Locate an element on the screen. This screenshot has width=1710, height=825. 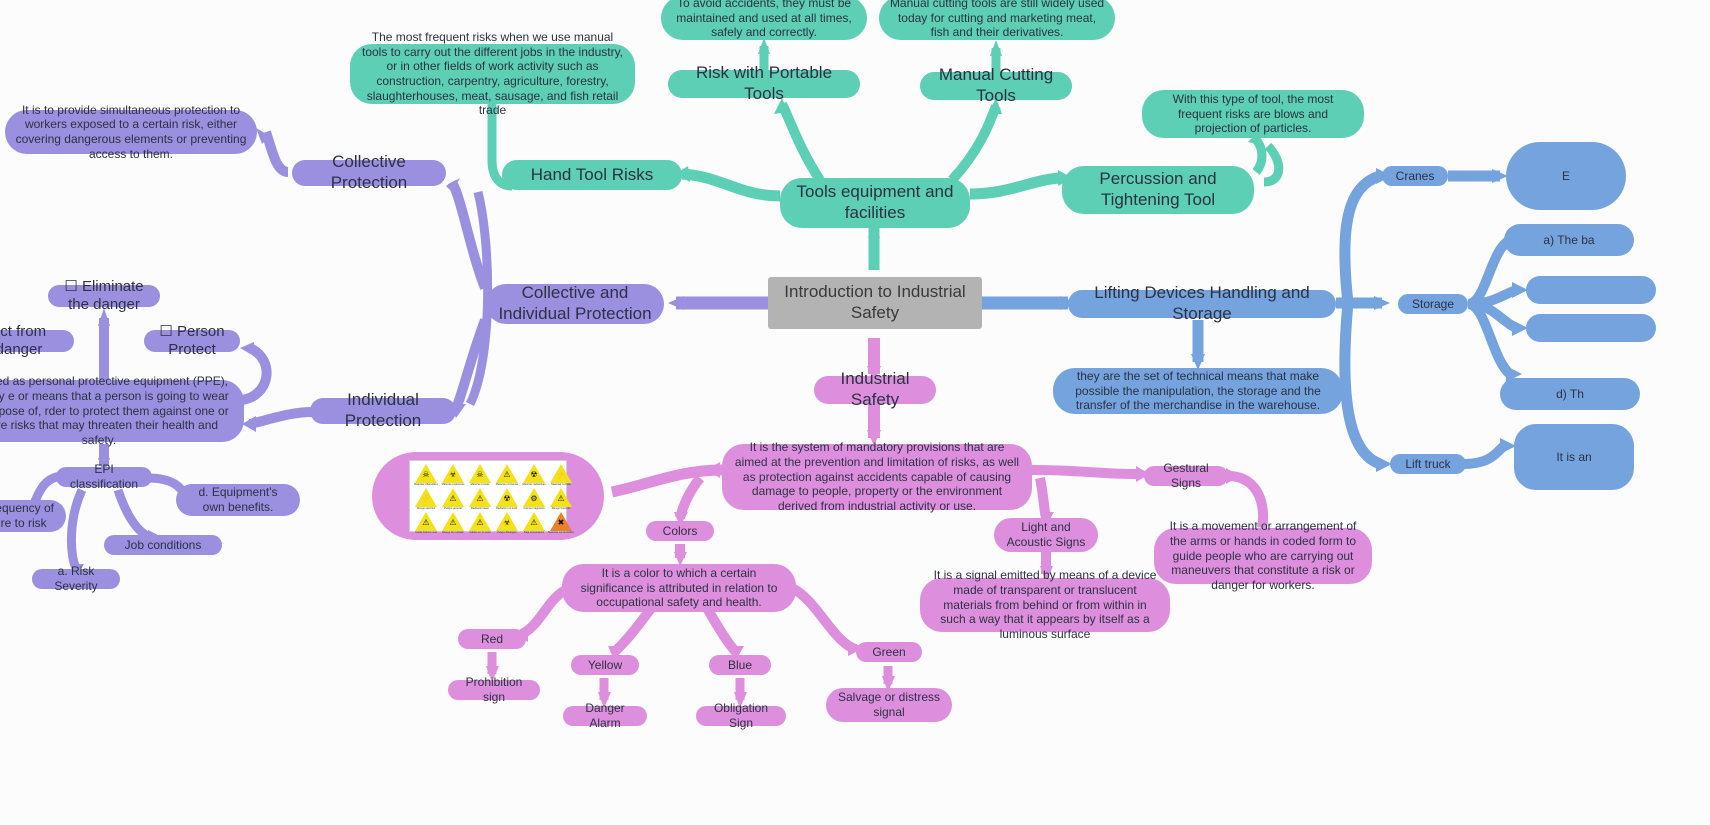
node-protect-from-danger-label: ect from danger is located at coordinates (23, 340).